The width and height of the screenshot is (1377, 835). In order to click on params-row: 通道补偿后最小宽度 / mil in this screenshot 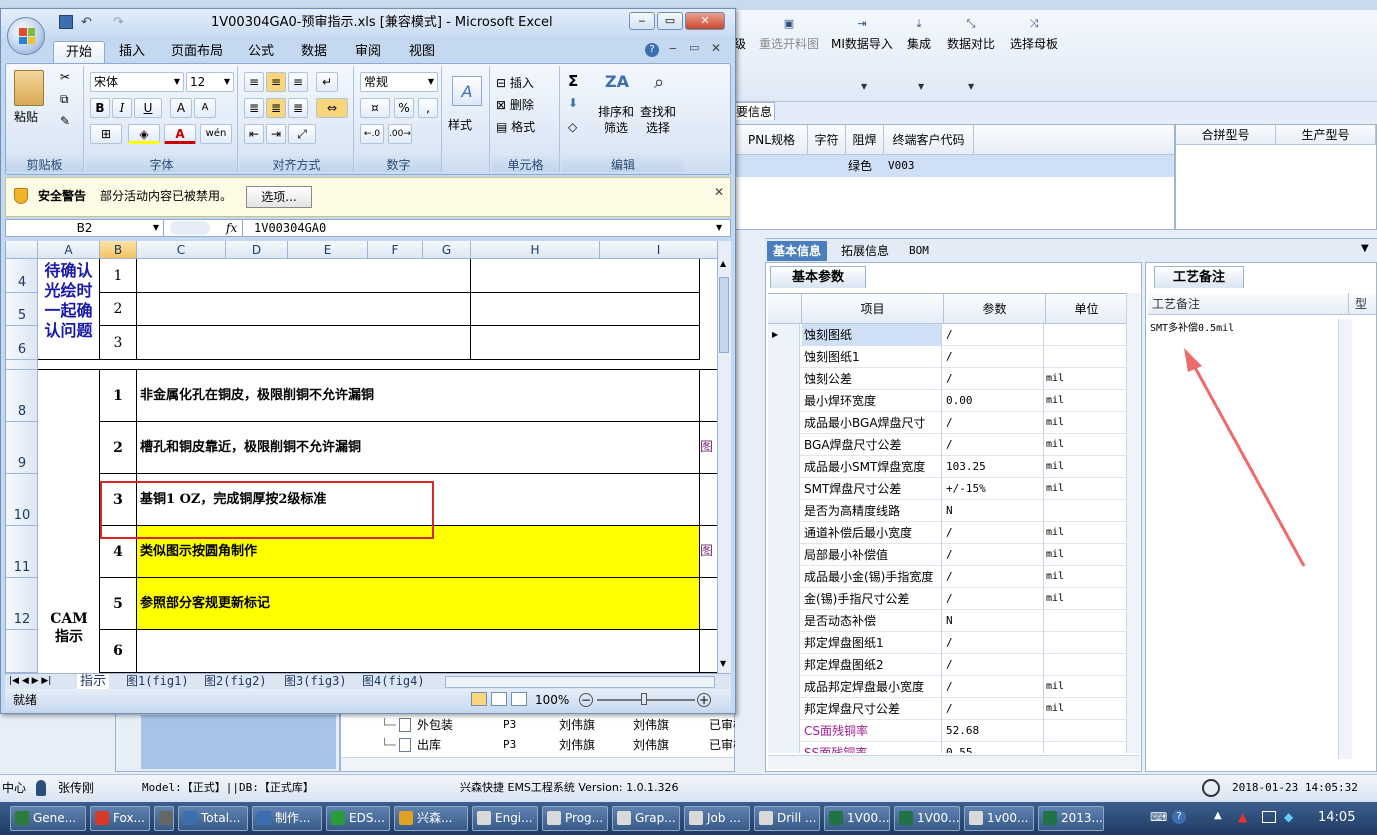, I will do `click(948, 533)`.